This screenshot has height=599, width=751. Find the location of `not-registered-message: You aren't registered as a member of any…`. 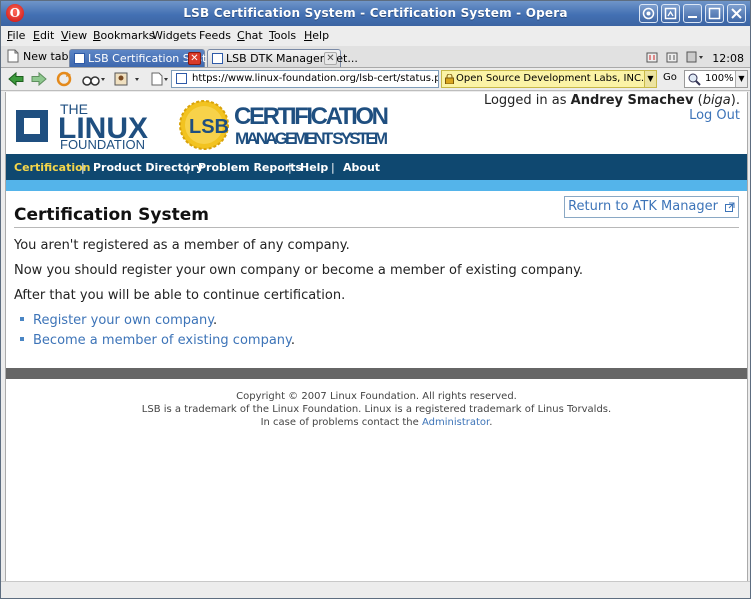

not-registered-message: You aren't registered as a member of any… is located at coordinates (182, 245).